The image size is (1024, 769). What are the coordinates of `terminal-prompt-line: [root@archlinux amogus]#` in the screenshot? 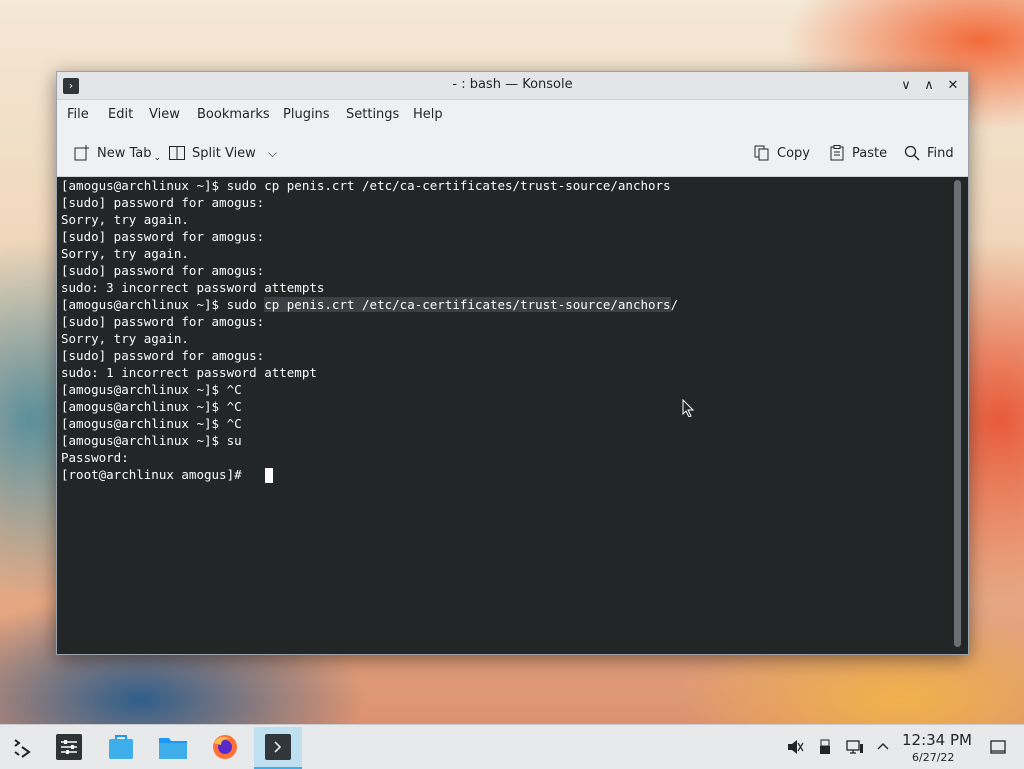 It's located at (155, 474).